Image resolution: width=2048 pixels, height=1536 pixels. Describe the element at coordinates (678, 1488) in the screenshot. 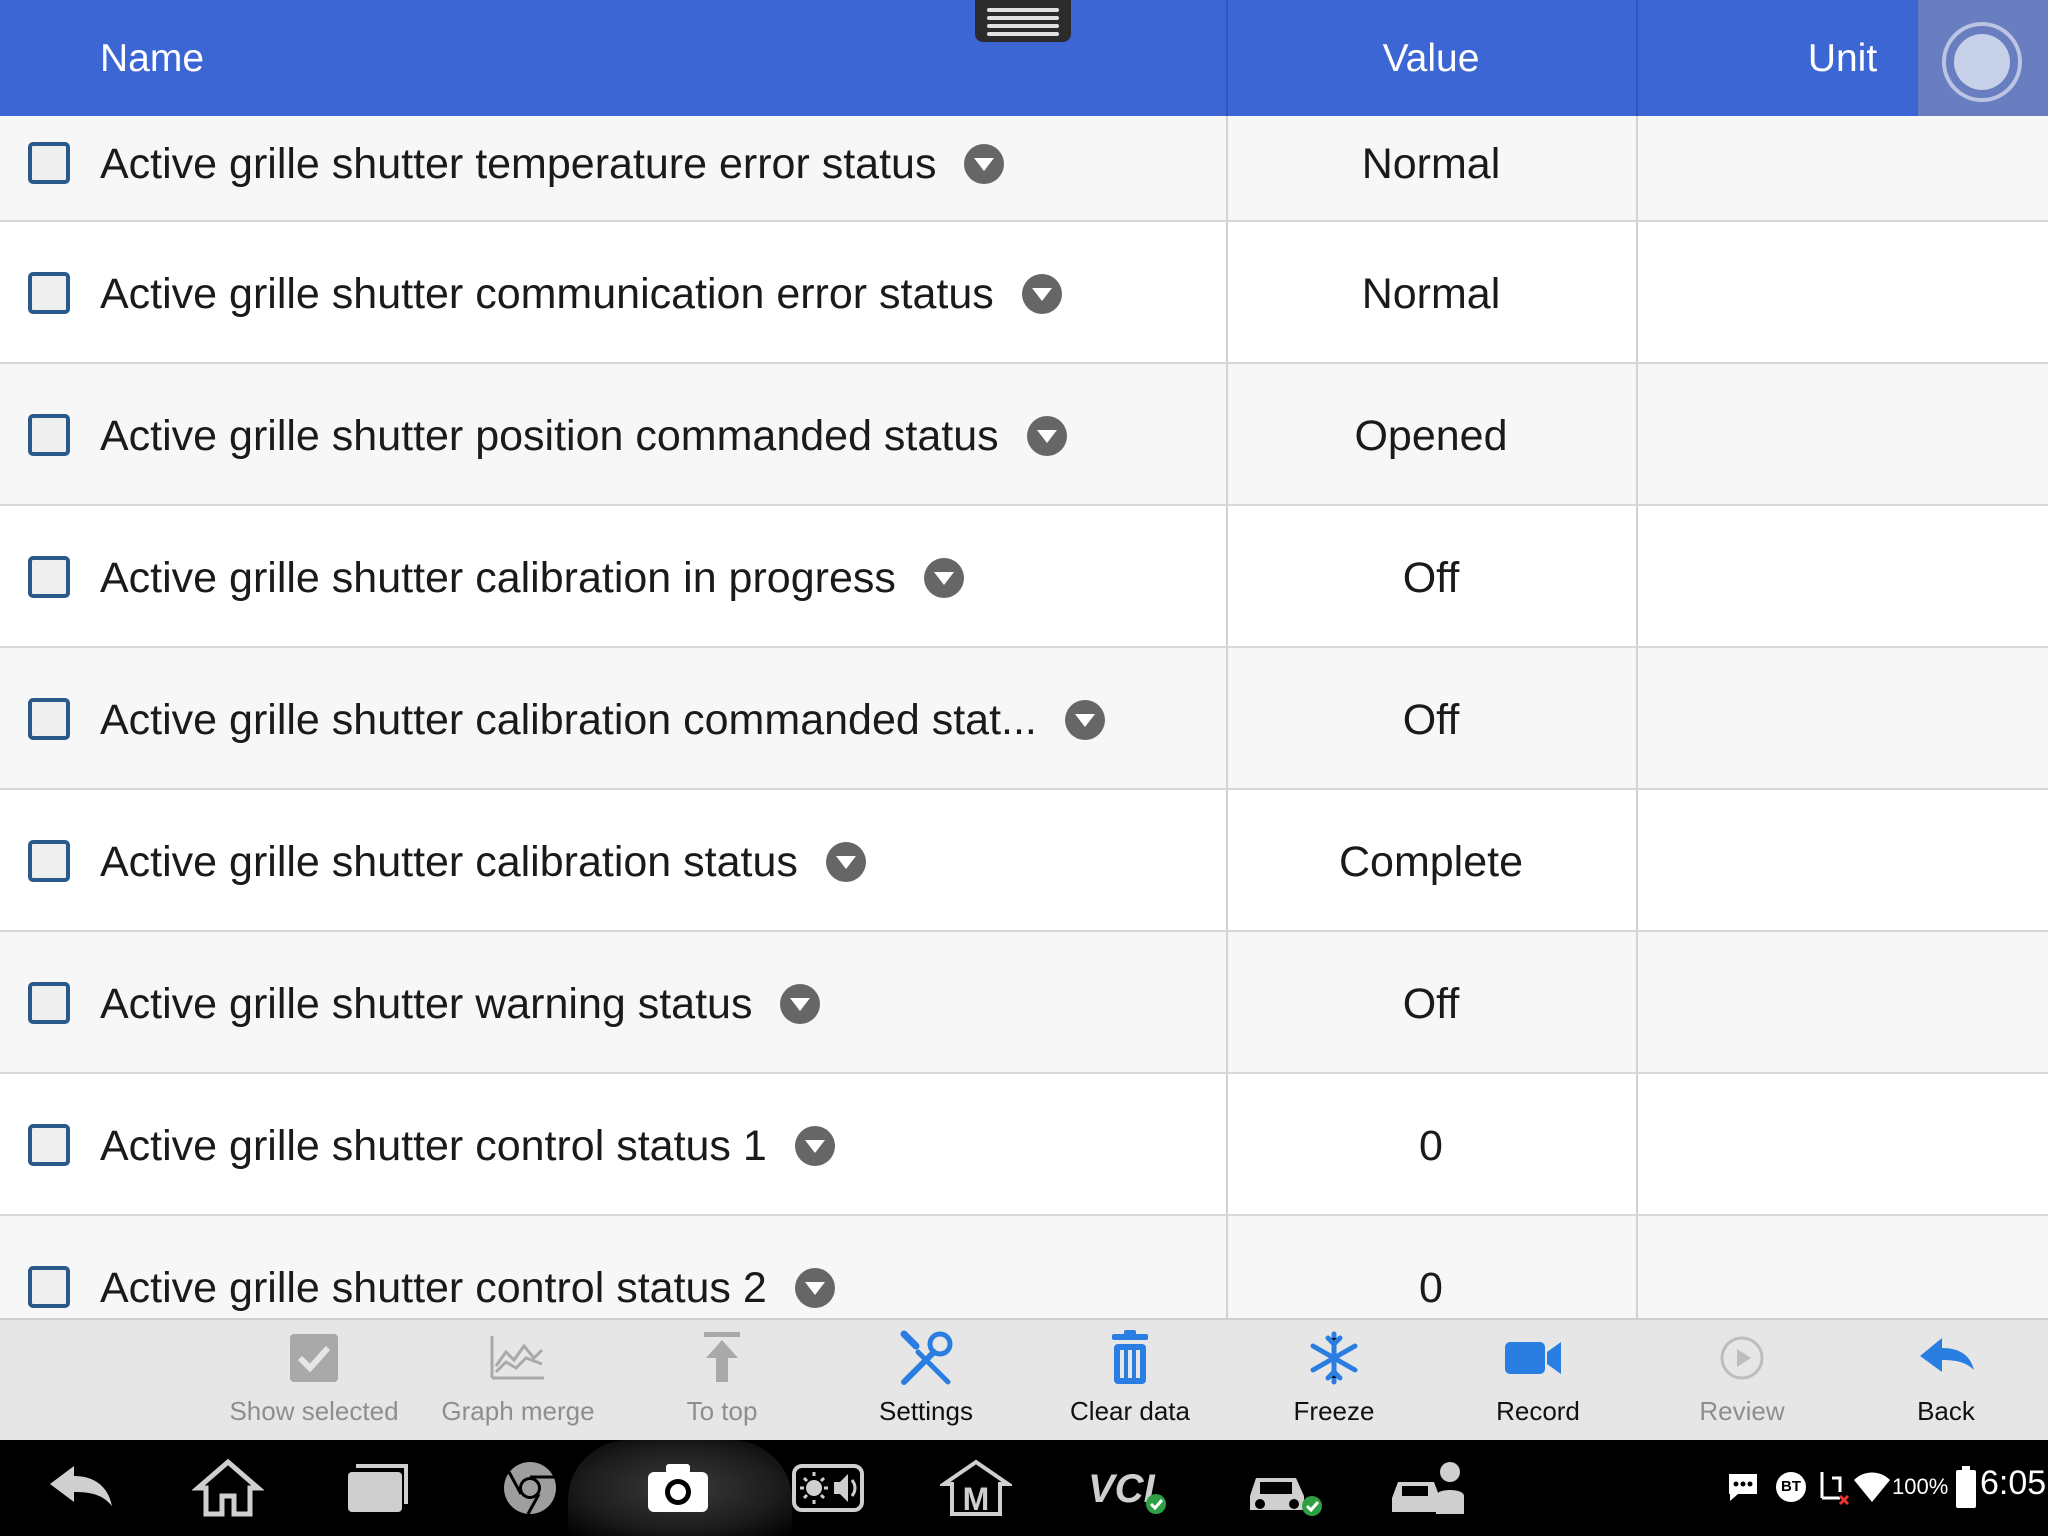

I see `camera-screenshot-icon` at that location.